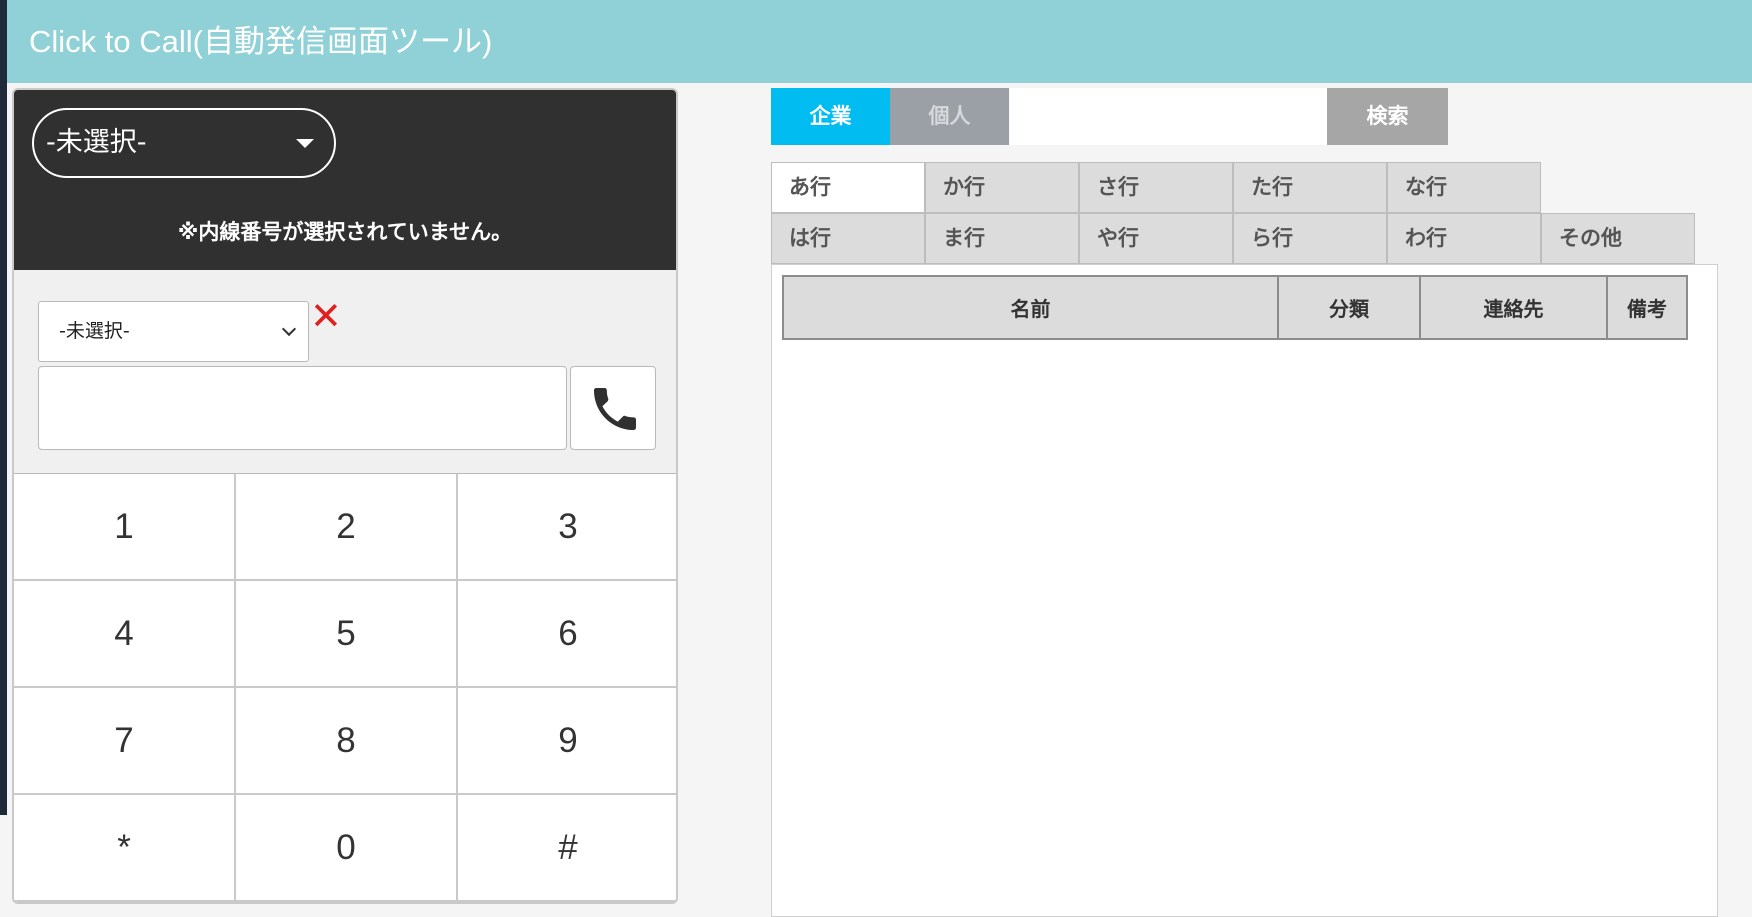  What do you see at coordinates (1647, 307) in the screenshot?
I see `column-header-notes: 備考` at bounding box center [1647, 307].